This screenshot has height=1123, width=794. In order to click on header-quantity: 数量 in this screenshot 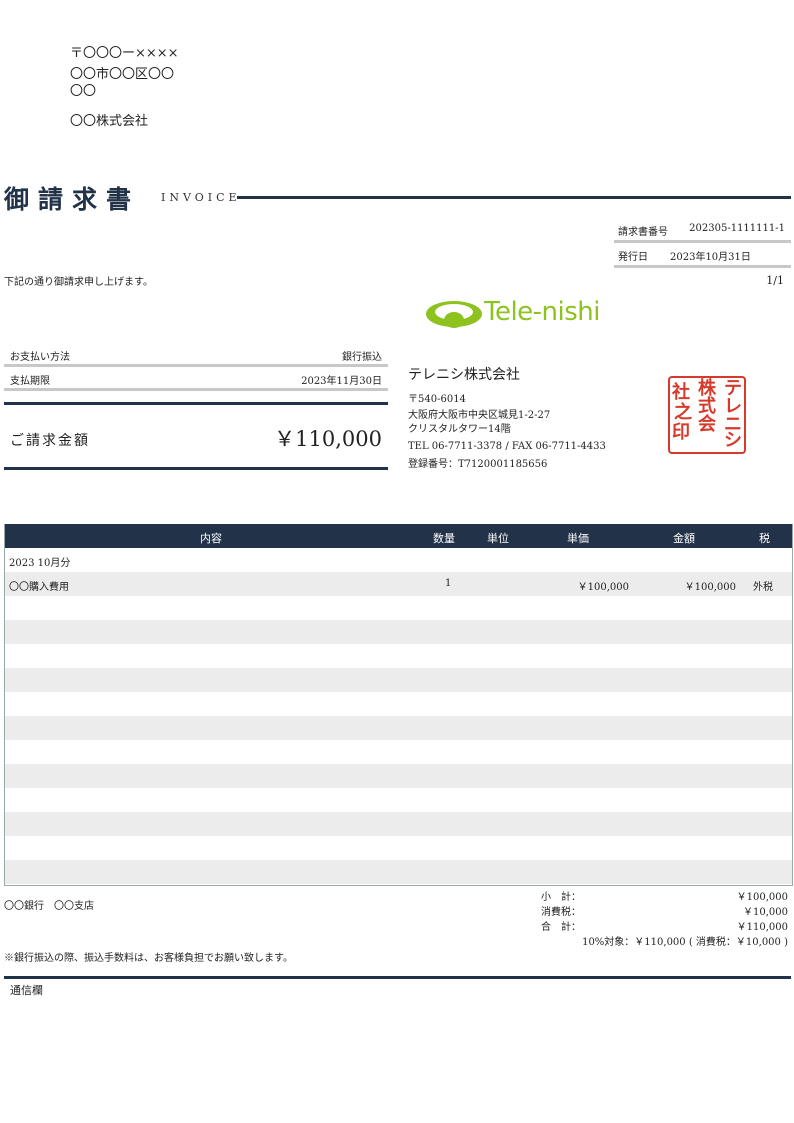, I will do `click(444, 538)`.